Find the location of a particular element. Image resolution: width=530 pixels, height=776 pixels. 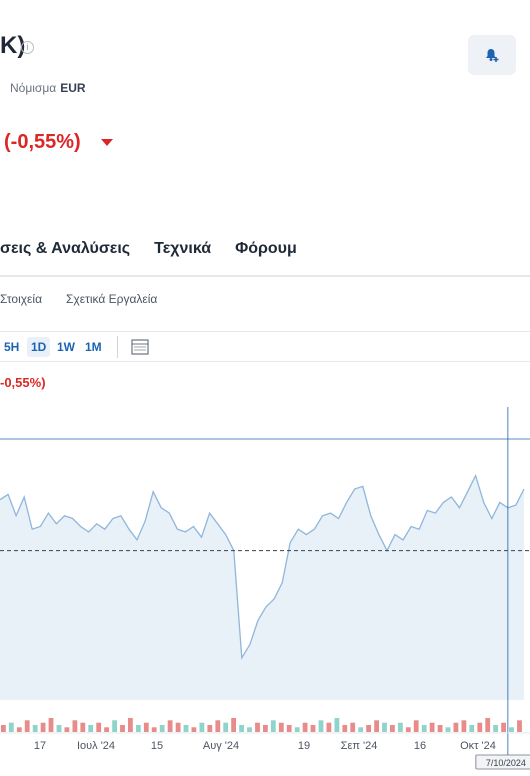

tab-forum: Φόρουμ is located at coordinates (266, 251).